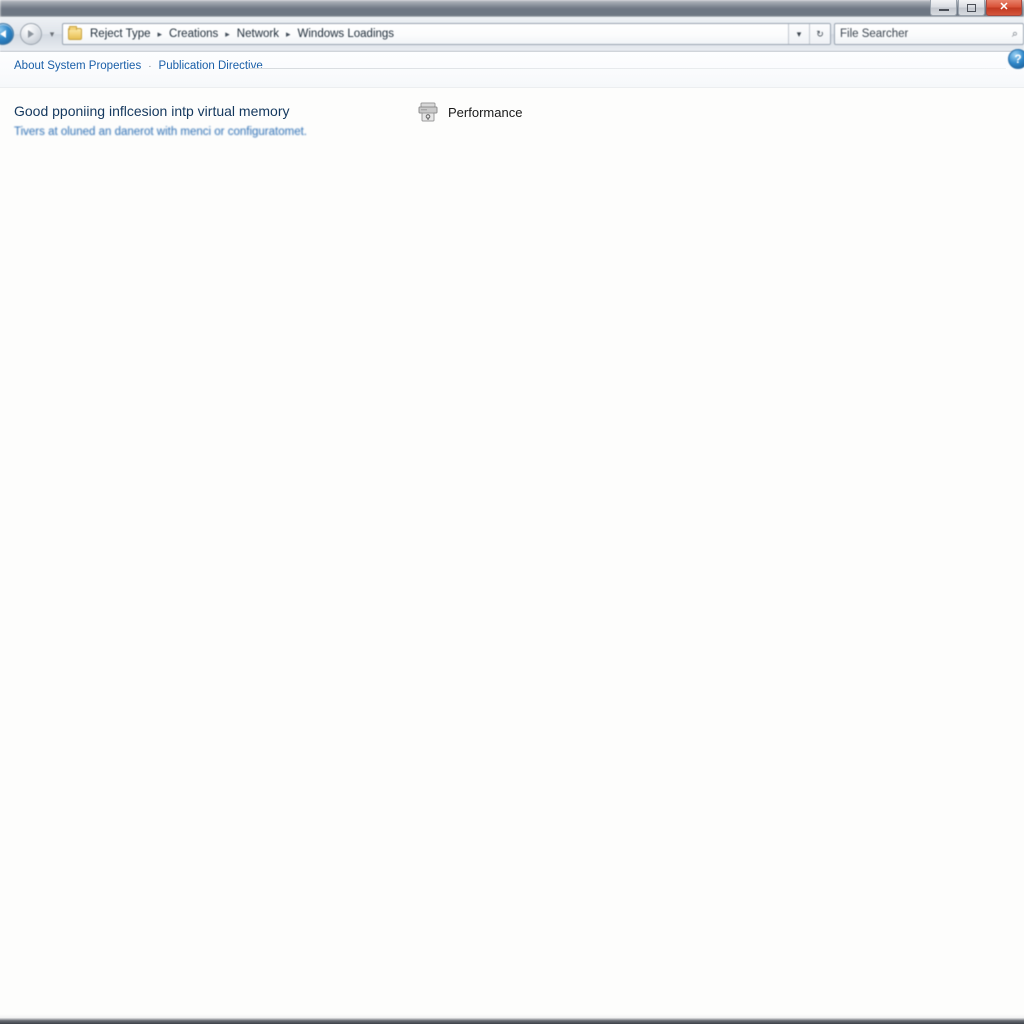  What do you see at coordinates (1016, 59) in the screenshot?
I see `help-icon: ?` at bounding box center [1016, 59].